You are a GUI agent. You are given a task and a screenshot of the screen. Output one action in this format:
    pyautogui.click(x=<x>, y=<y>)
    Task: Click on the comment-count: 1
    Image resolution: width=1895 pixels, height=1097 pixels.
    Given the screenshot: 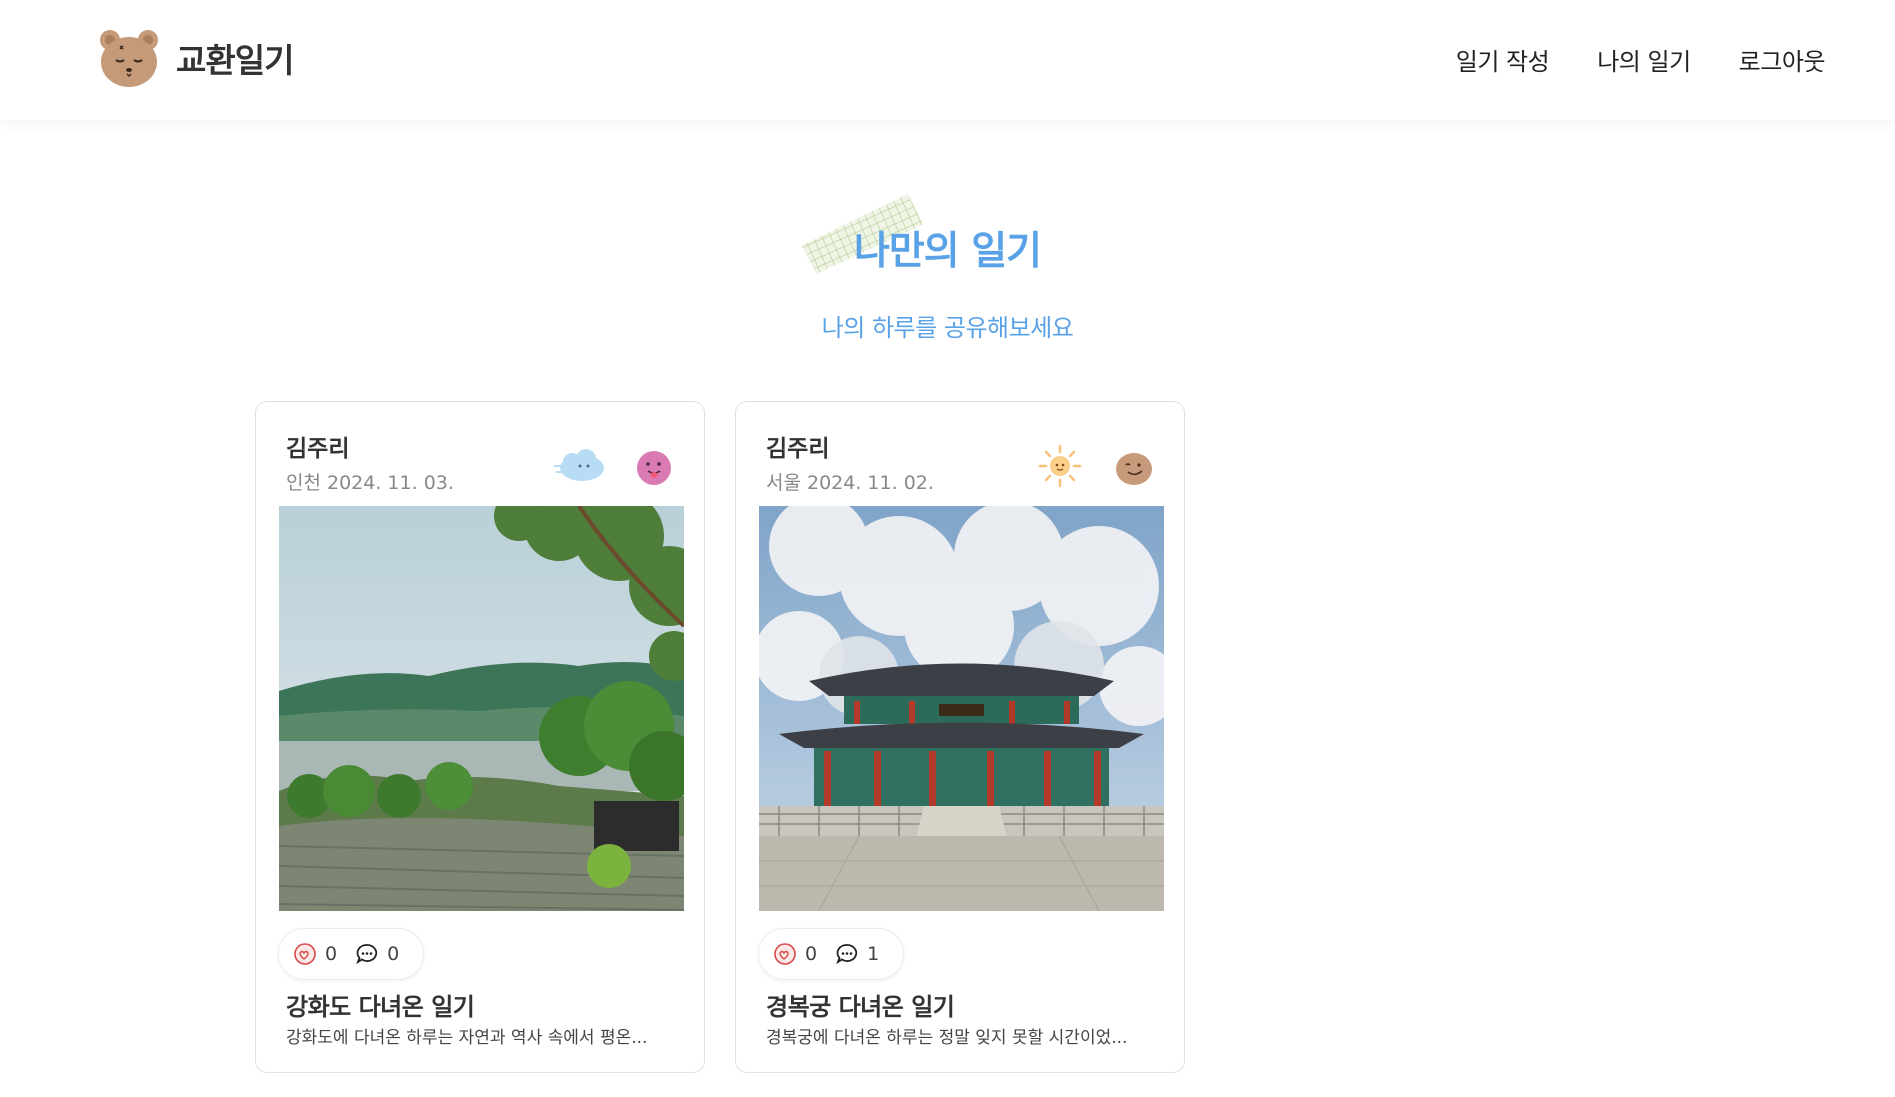 What is the action you would take?
    pyautogui.click(x=873, y=954)
    